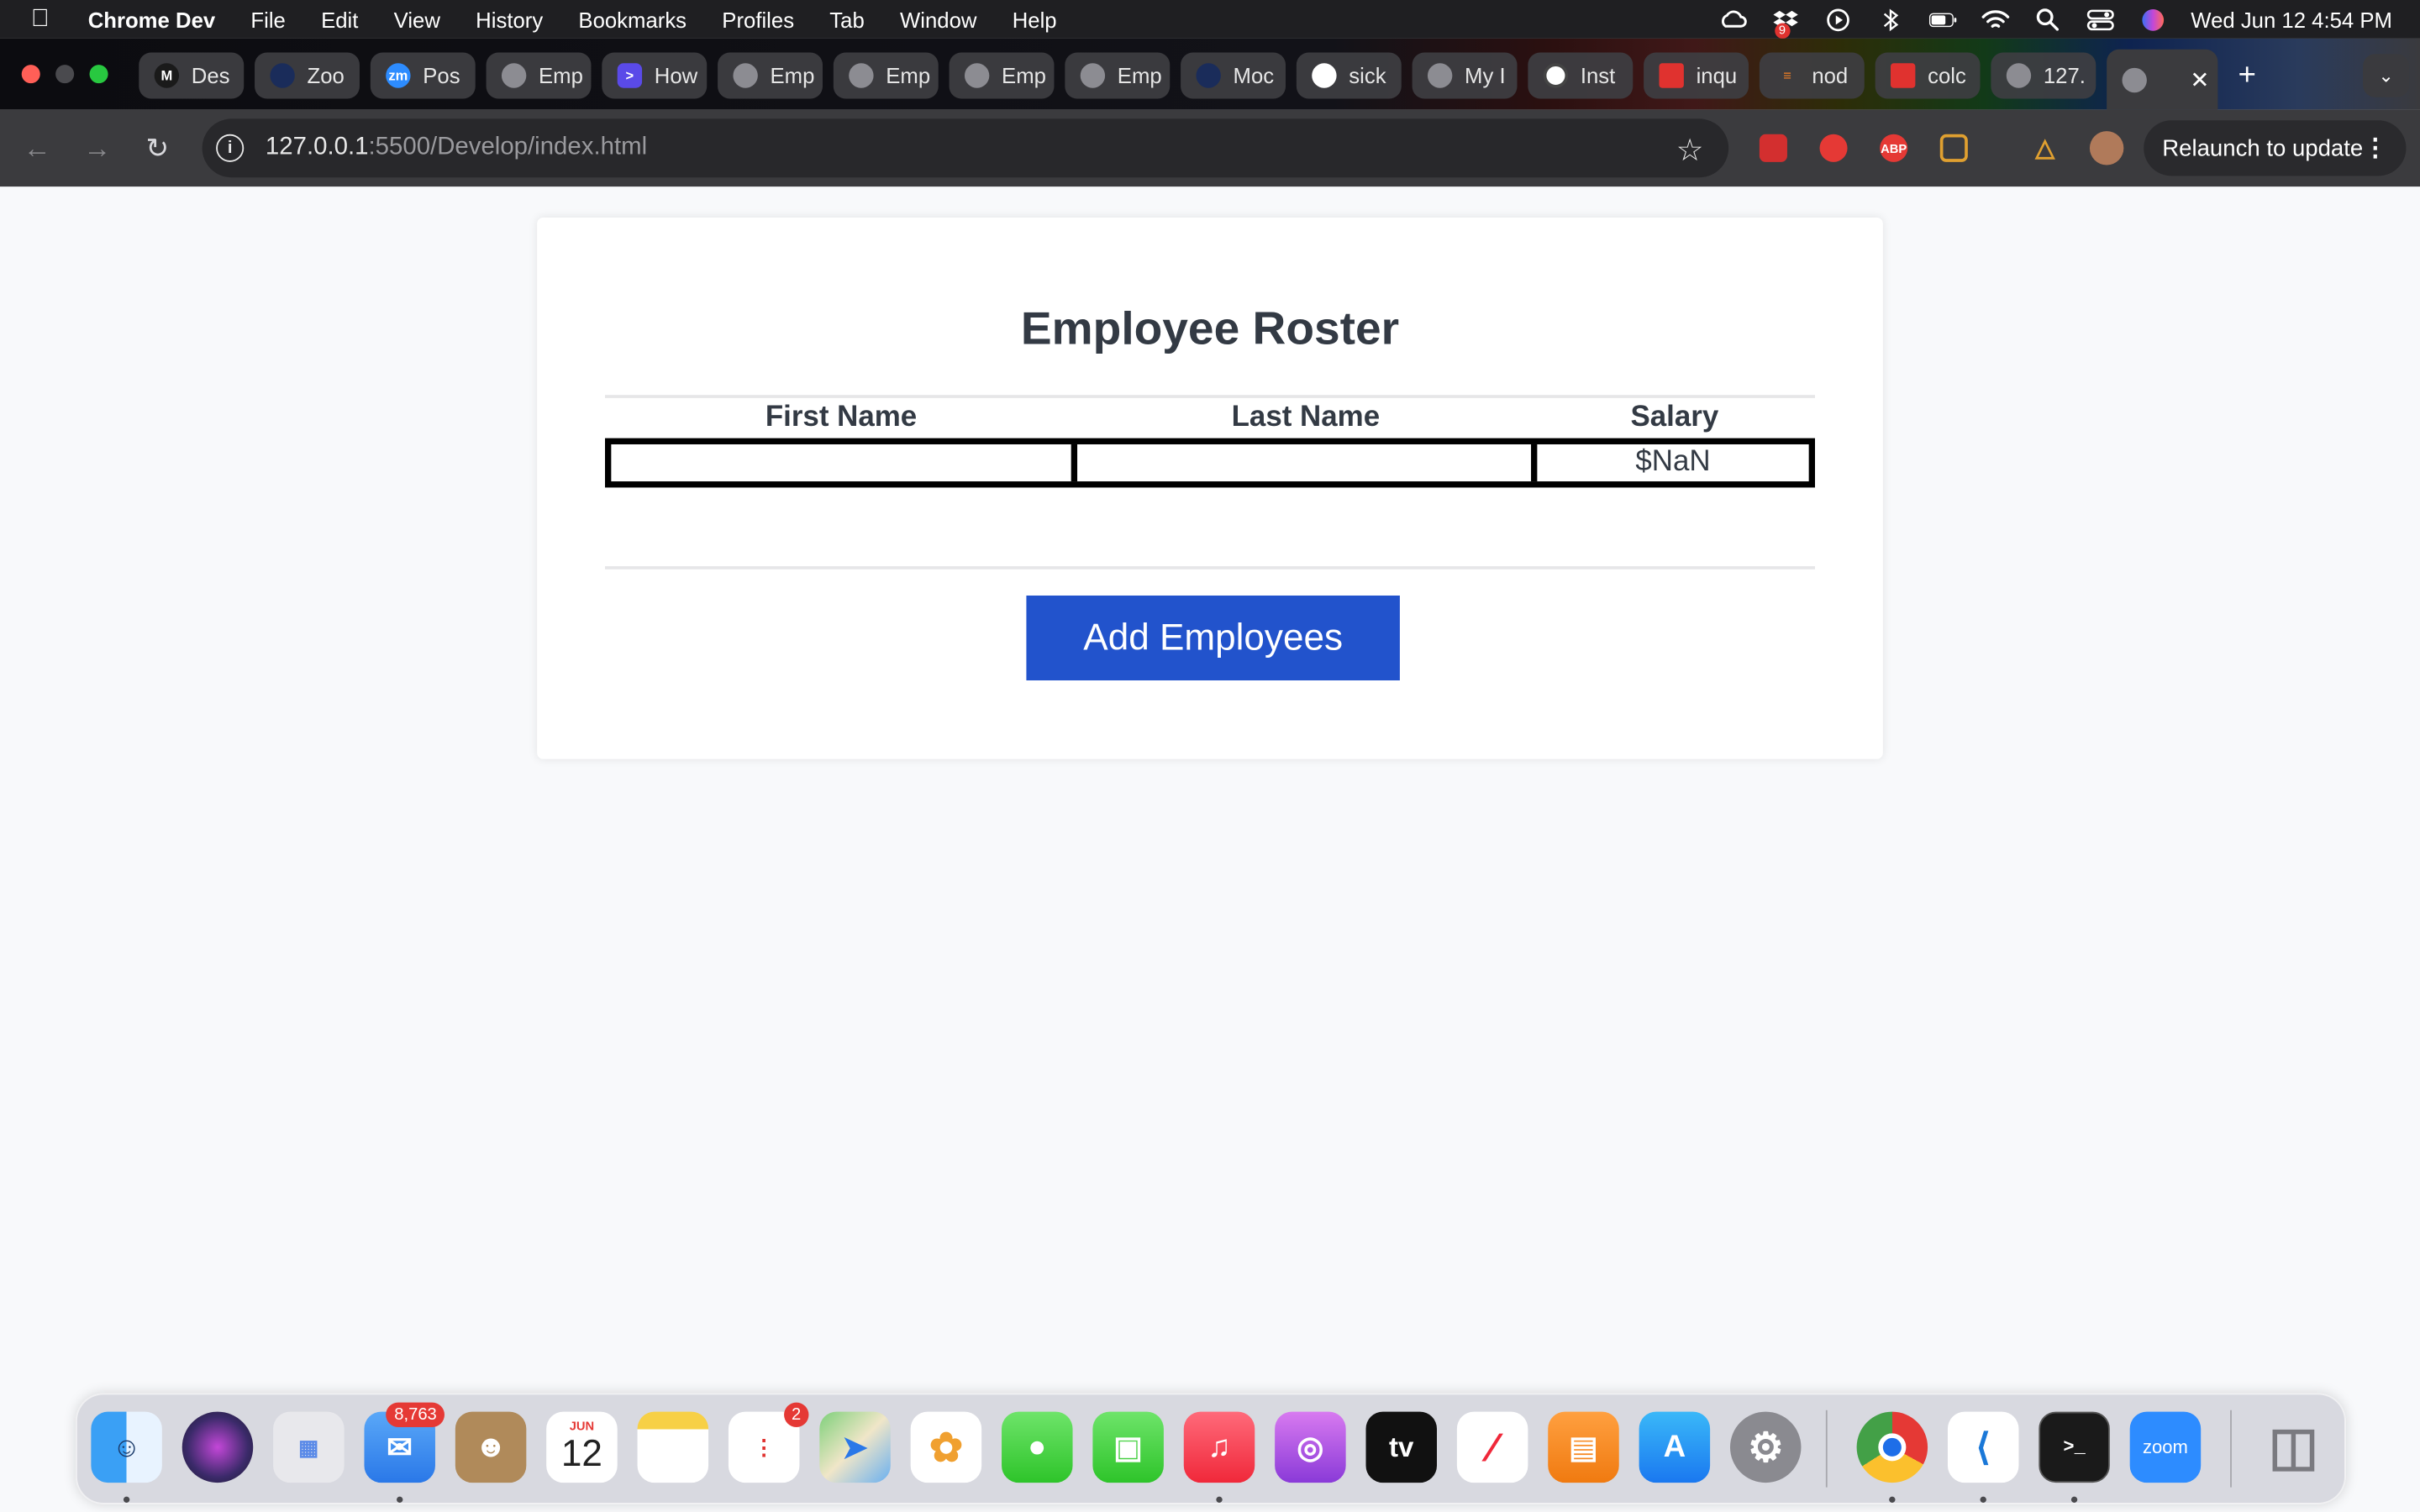  What do you see at coordinates (1953, 148) in the screenshot?
I see `extensions-puzzle-icon` at bounding box center [1953, 148].